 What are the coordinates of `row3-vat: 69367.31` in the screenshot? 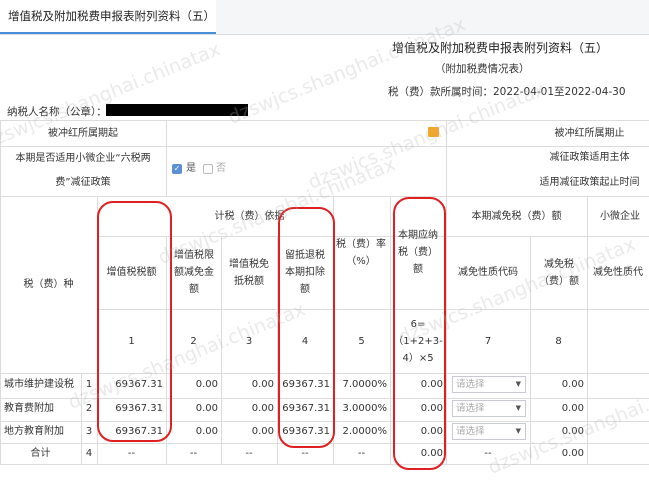 It's located at (139, 431).